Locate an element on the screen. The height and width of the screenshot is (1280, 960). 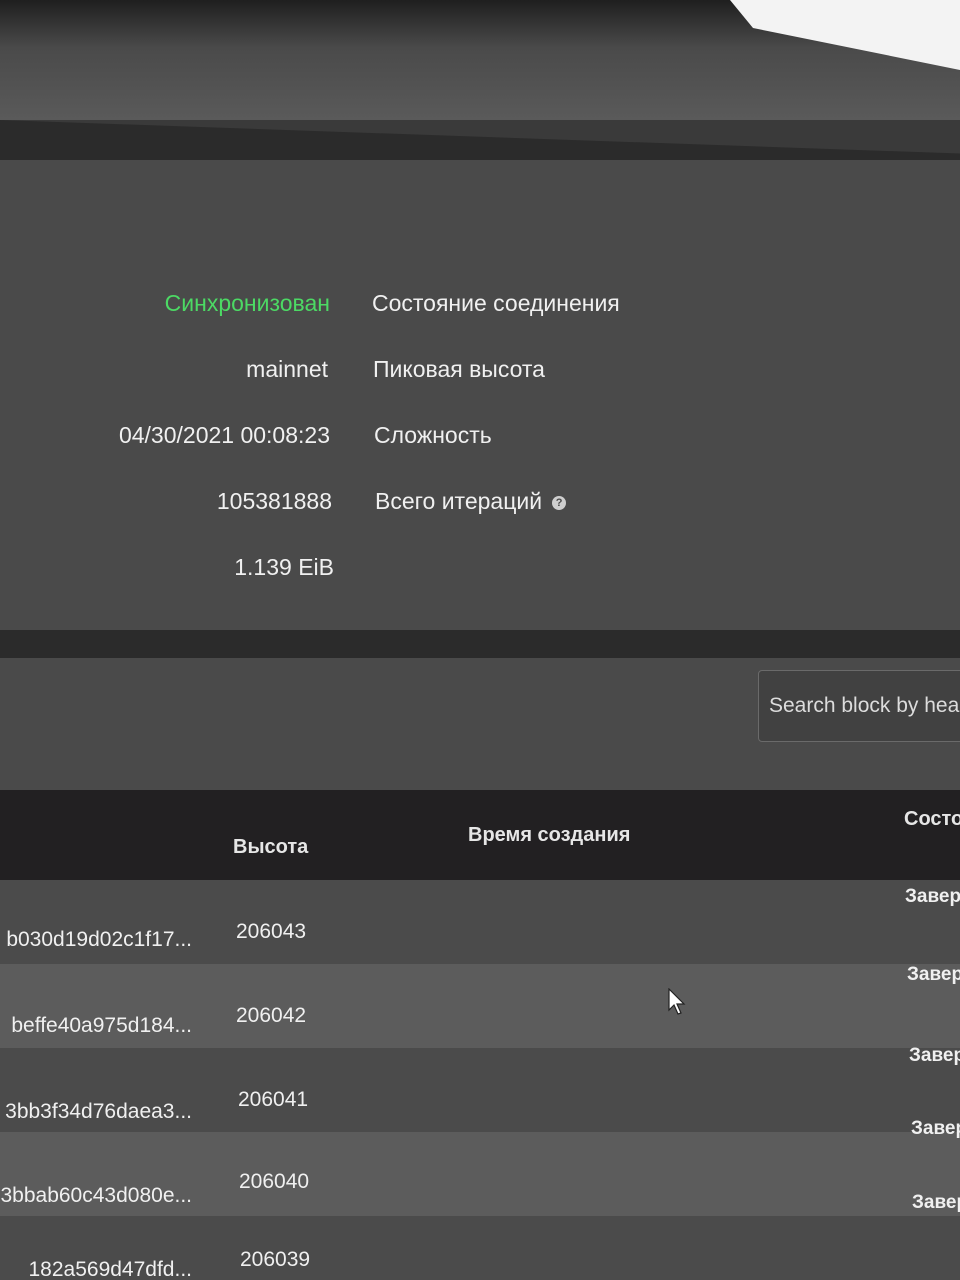
block-height: 206039 is located at coordinates (275, 1259).